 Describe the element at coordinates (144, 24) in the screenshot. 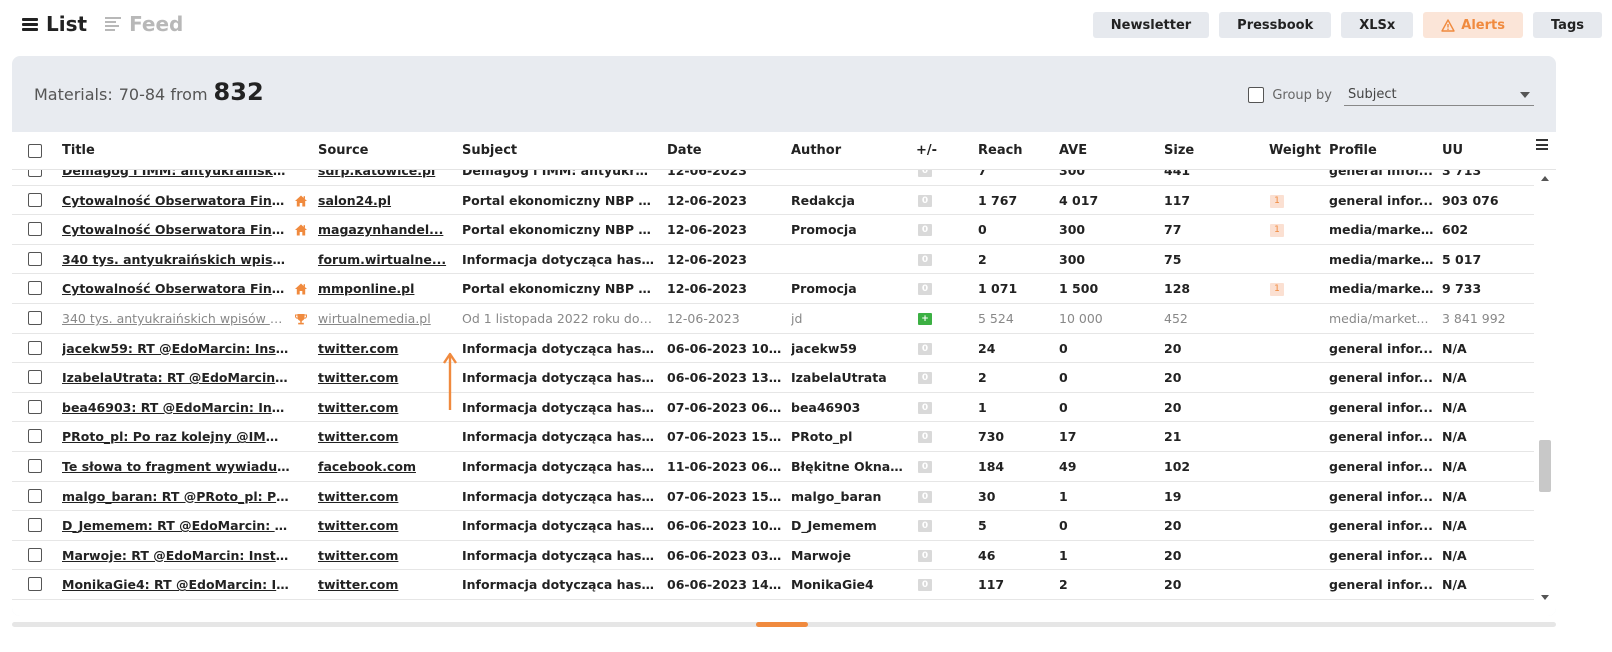

I see `tab-feed: Feed` at that location.